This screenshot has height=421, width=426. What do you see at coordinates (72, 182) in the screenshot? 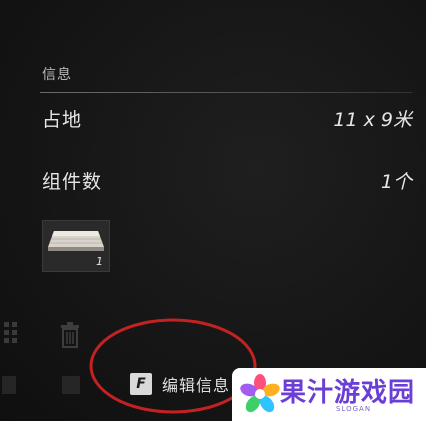
I see `component-count-label: 组件数` at bounding box center [72, 182].